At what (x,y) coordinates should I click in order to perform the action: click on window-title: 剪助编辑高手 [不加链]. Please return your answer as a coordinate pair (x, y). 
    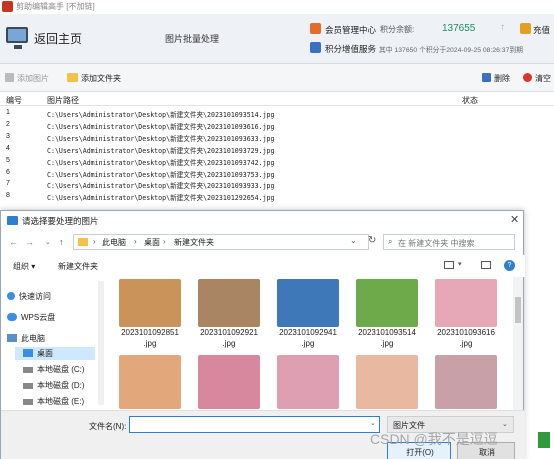
    Looking at the image, I should click on (55, 6).